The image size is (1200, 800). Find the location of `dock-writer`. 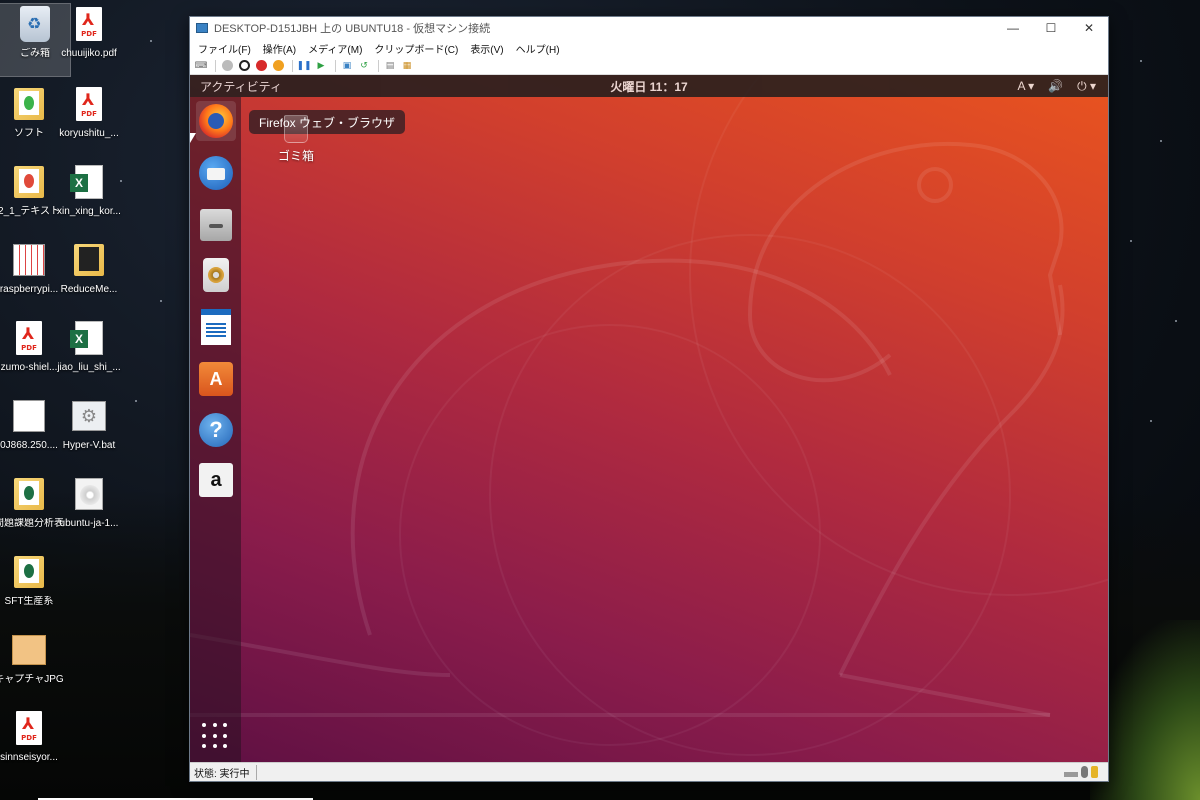

dock-writer is located at coordinates (216, 327).